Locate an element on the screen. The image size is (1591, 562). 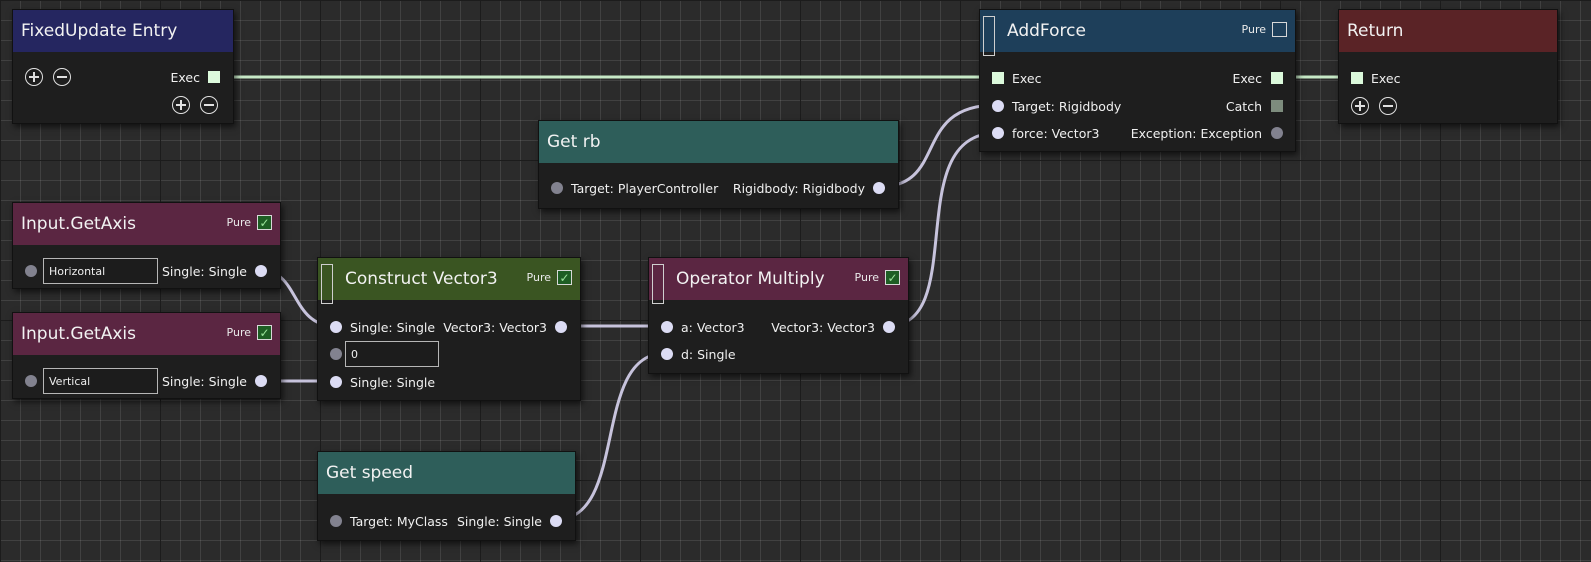
node-get-speed: Get speed Target: MyClass Single: Single is located at coordinates (446, 496).